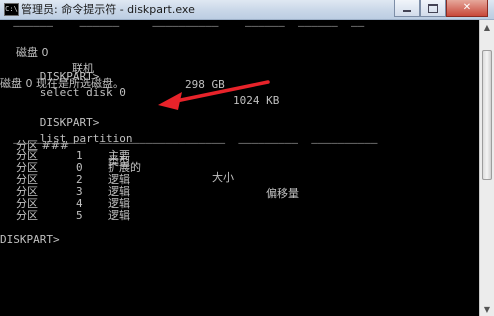 The image size is (494, 316). What do you see at coordinates (11, 9) in the screenshot?
I see `cmd-app-icon: C:\` at bounding box center [11, 9].